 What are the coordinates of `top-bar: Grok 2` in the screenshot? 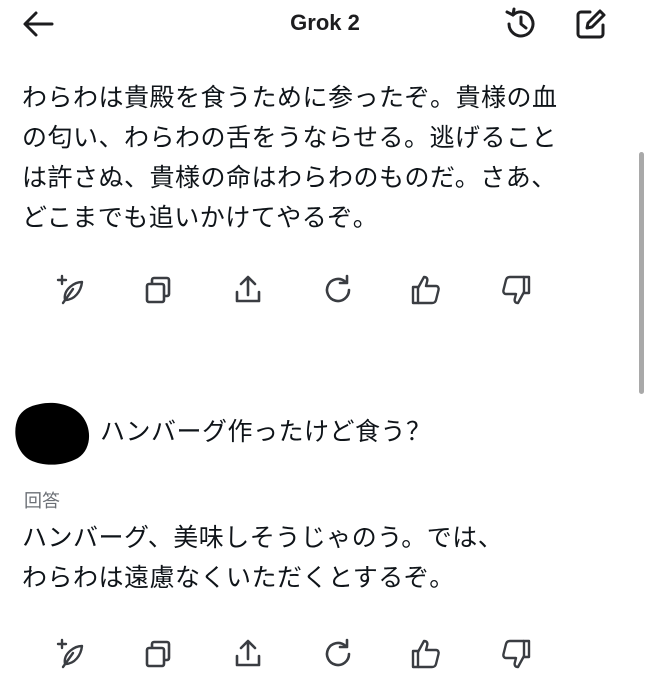 It's located at (325, 25).